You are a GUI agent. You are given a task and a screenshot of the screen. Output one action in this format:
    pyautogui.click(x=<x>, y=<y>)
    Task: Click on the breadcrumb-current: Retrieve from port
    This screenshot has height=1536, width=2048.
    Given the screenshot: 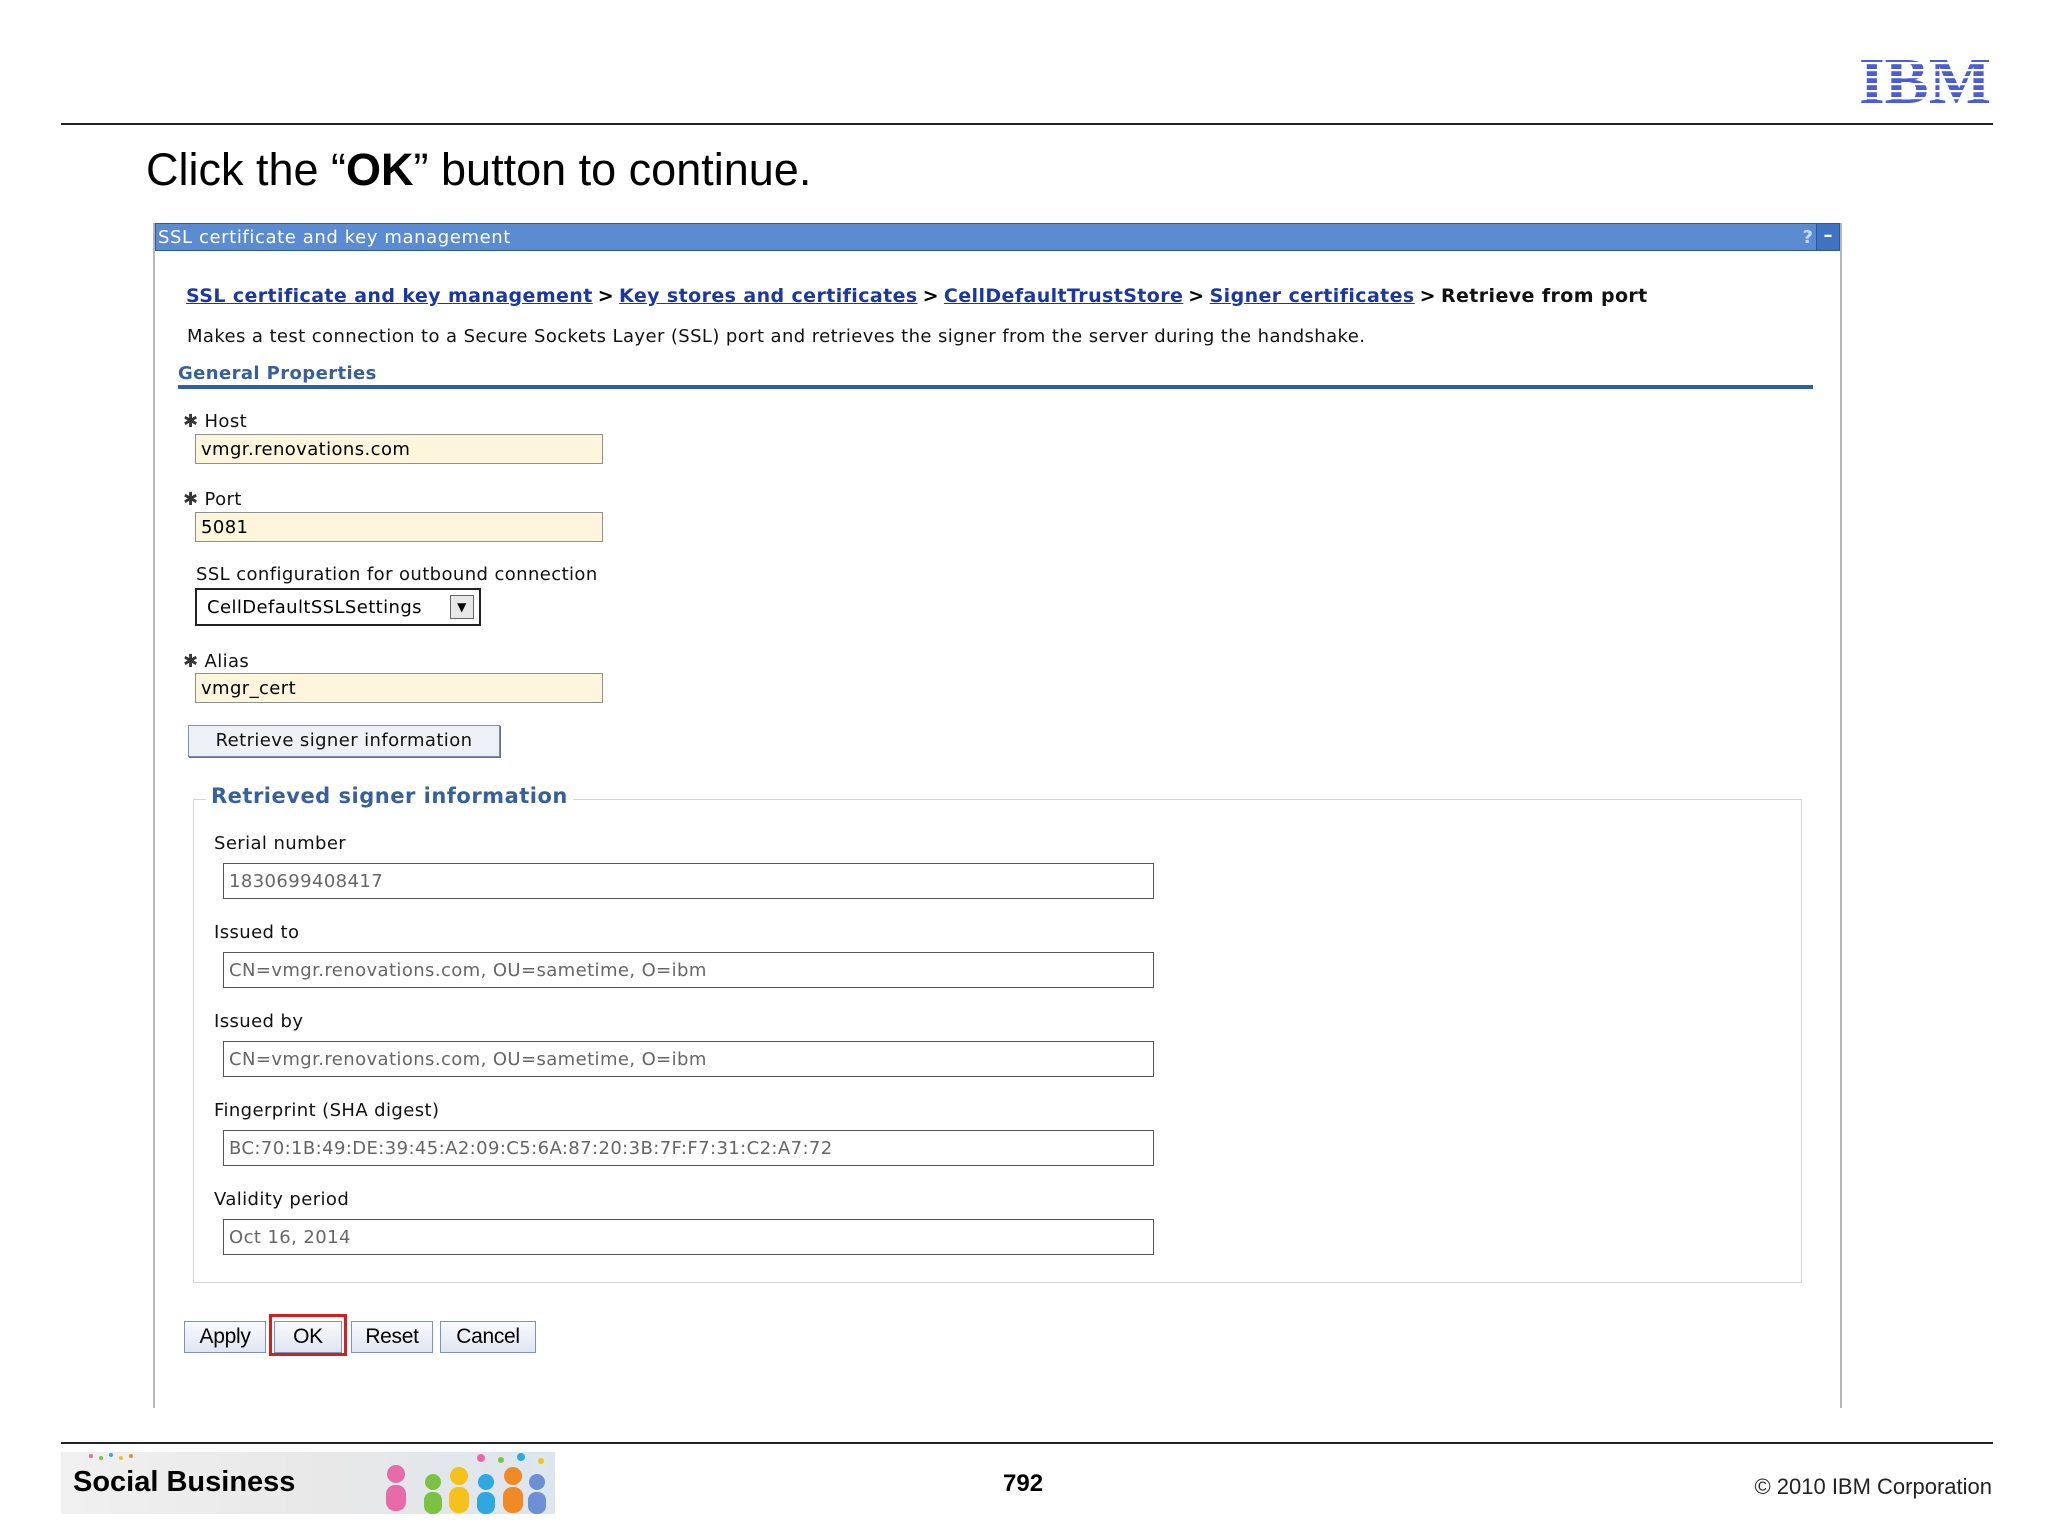 What is the action you would take?
    pyautogui.click(x=1544, y=296)
    